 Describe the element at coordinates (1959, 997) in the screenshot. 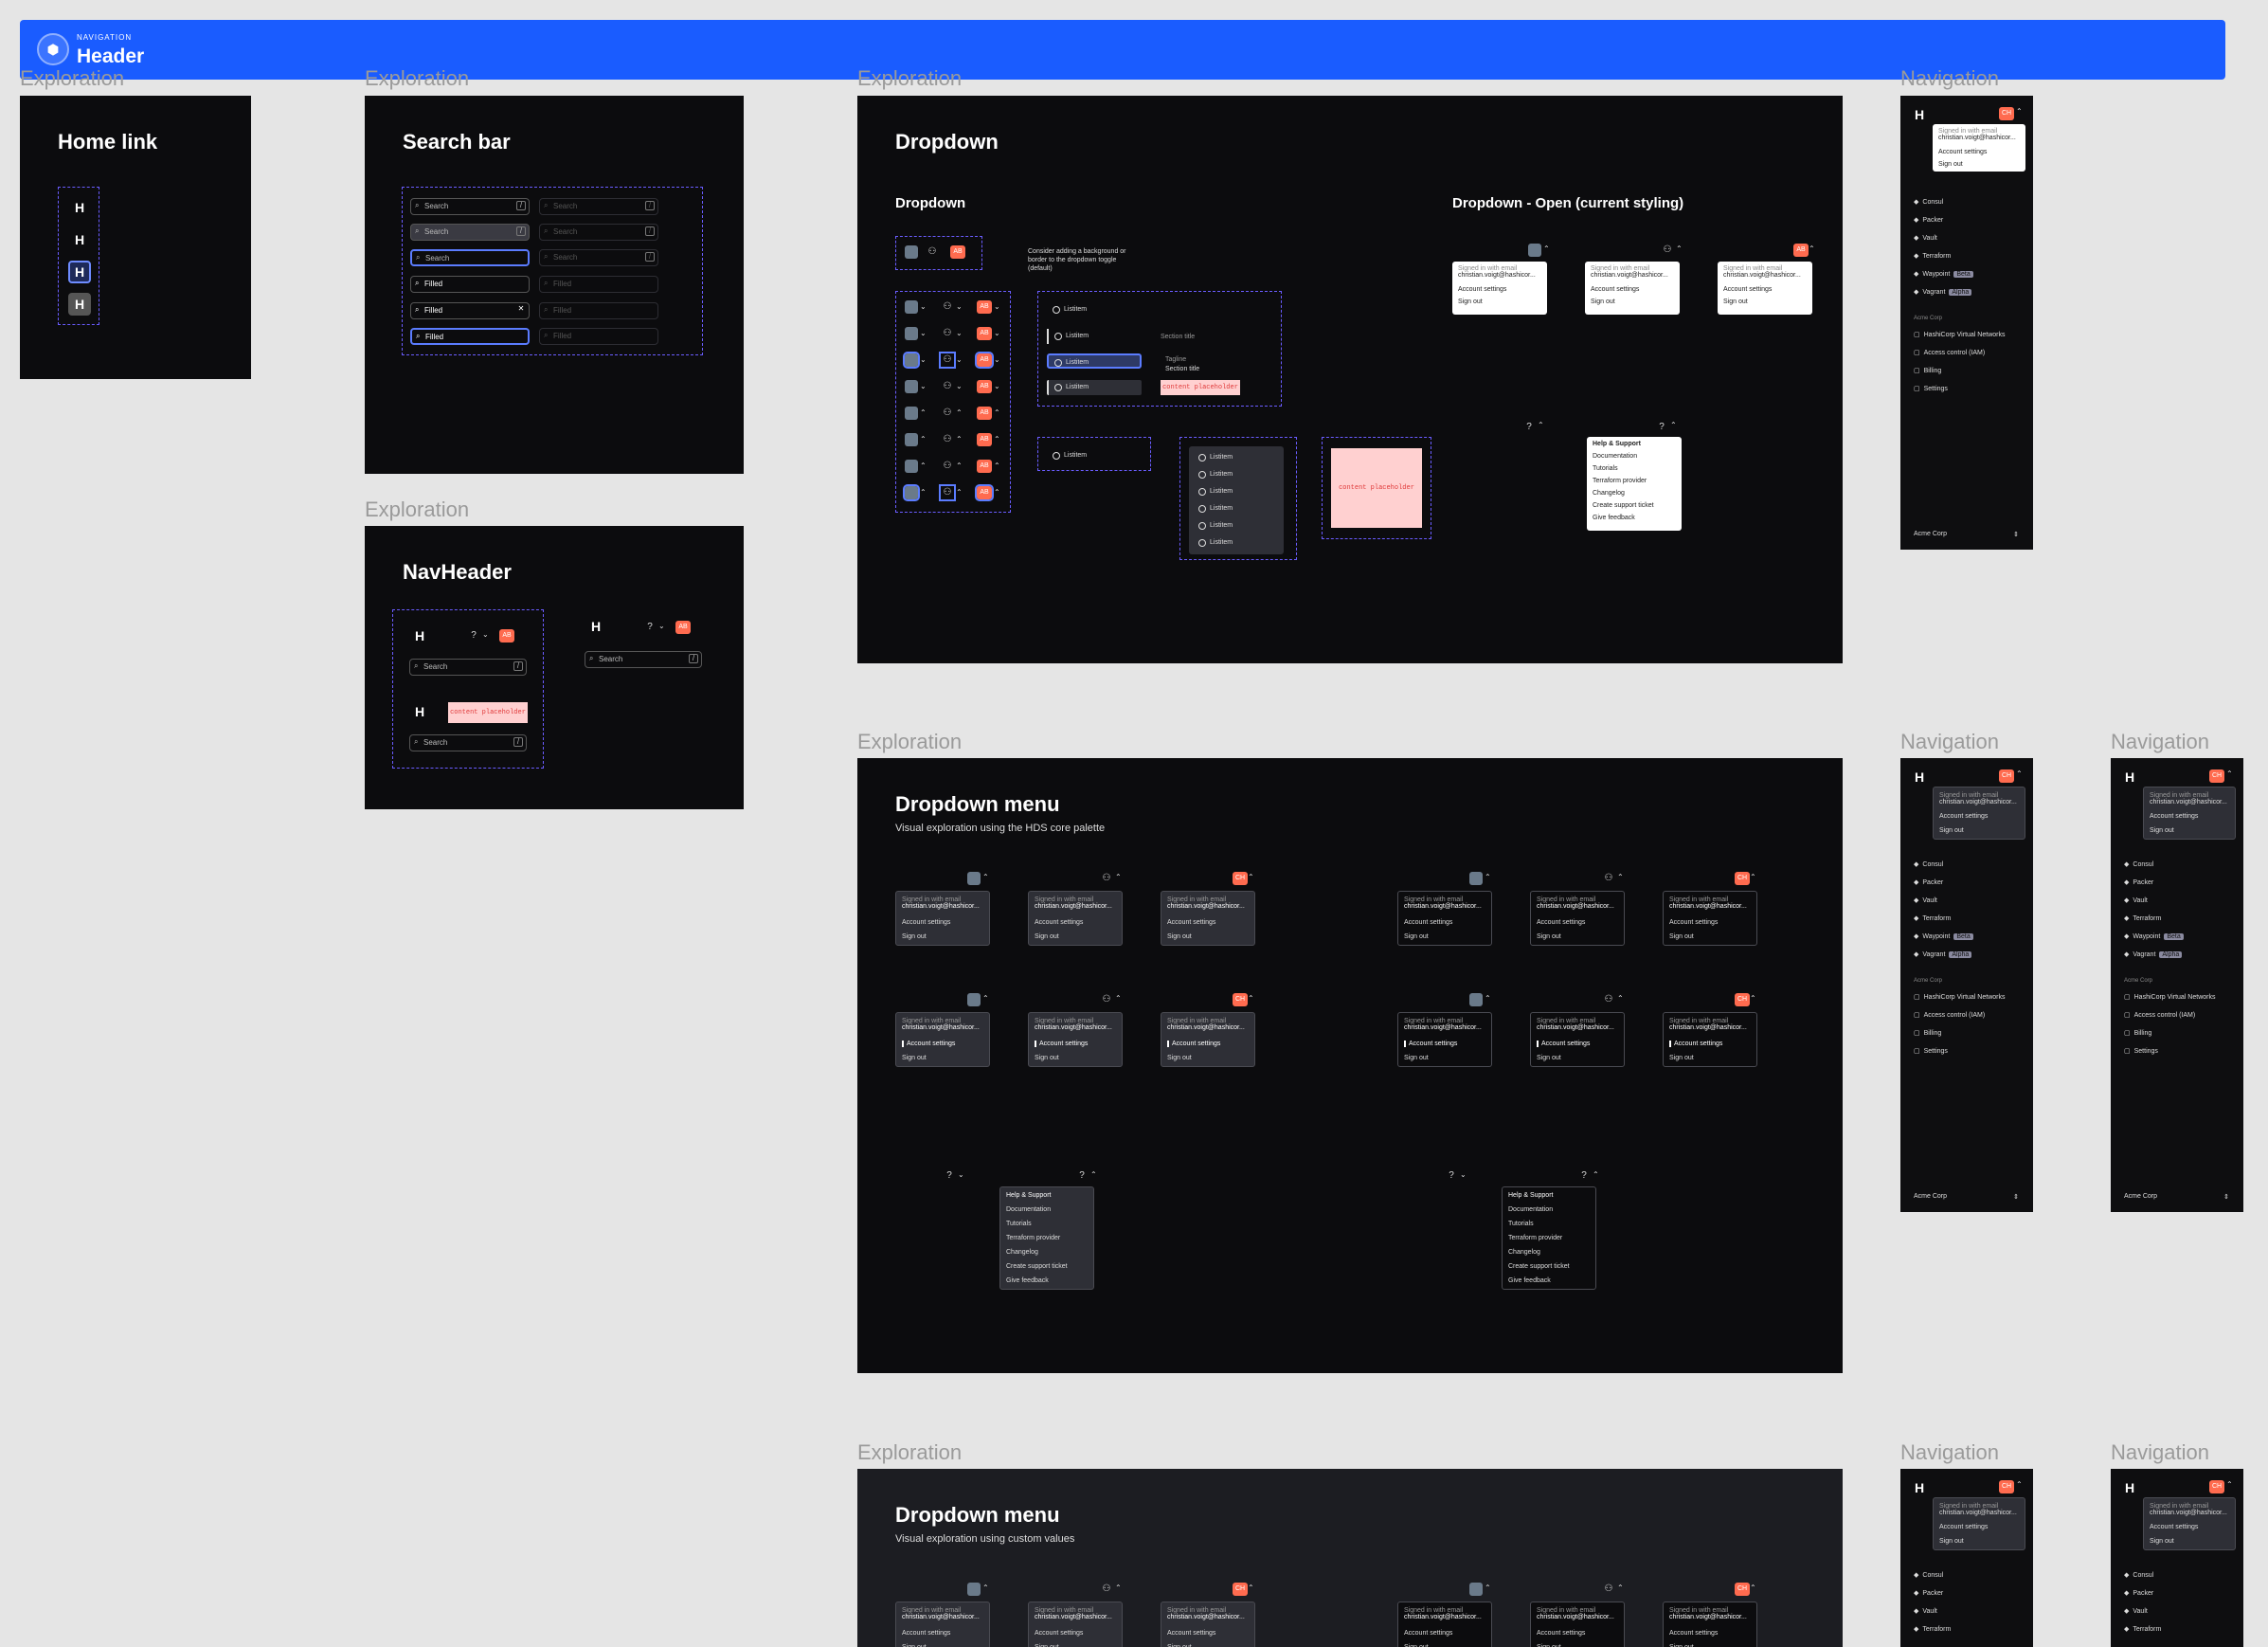

I see `nav-item: ▢ HashiCorp Virtual Networks` at that location.